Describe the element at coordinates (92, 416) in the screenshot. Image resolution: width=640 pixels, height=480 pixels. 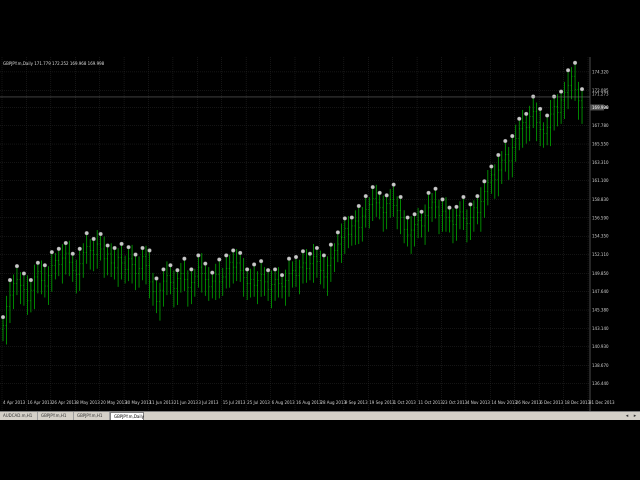
I see `tab-gbpjpy-h1-2: GBPJPY.m,H1` at that location.